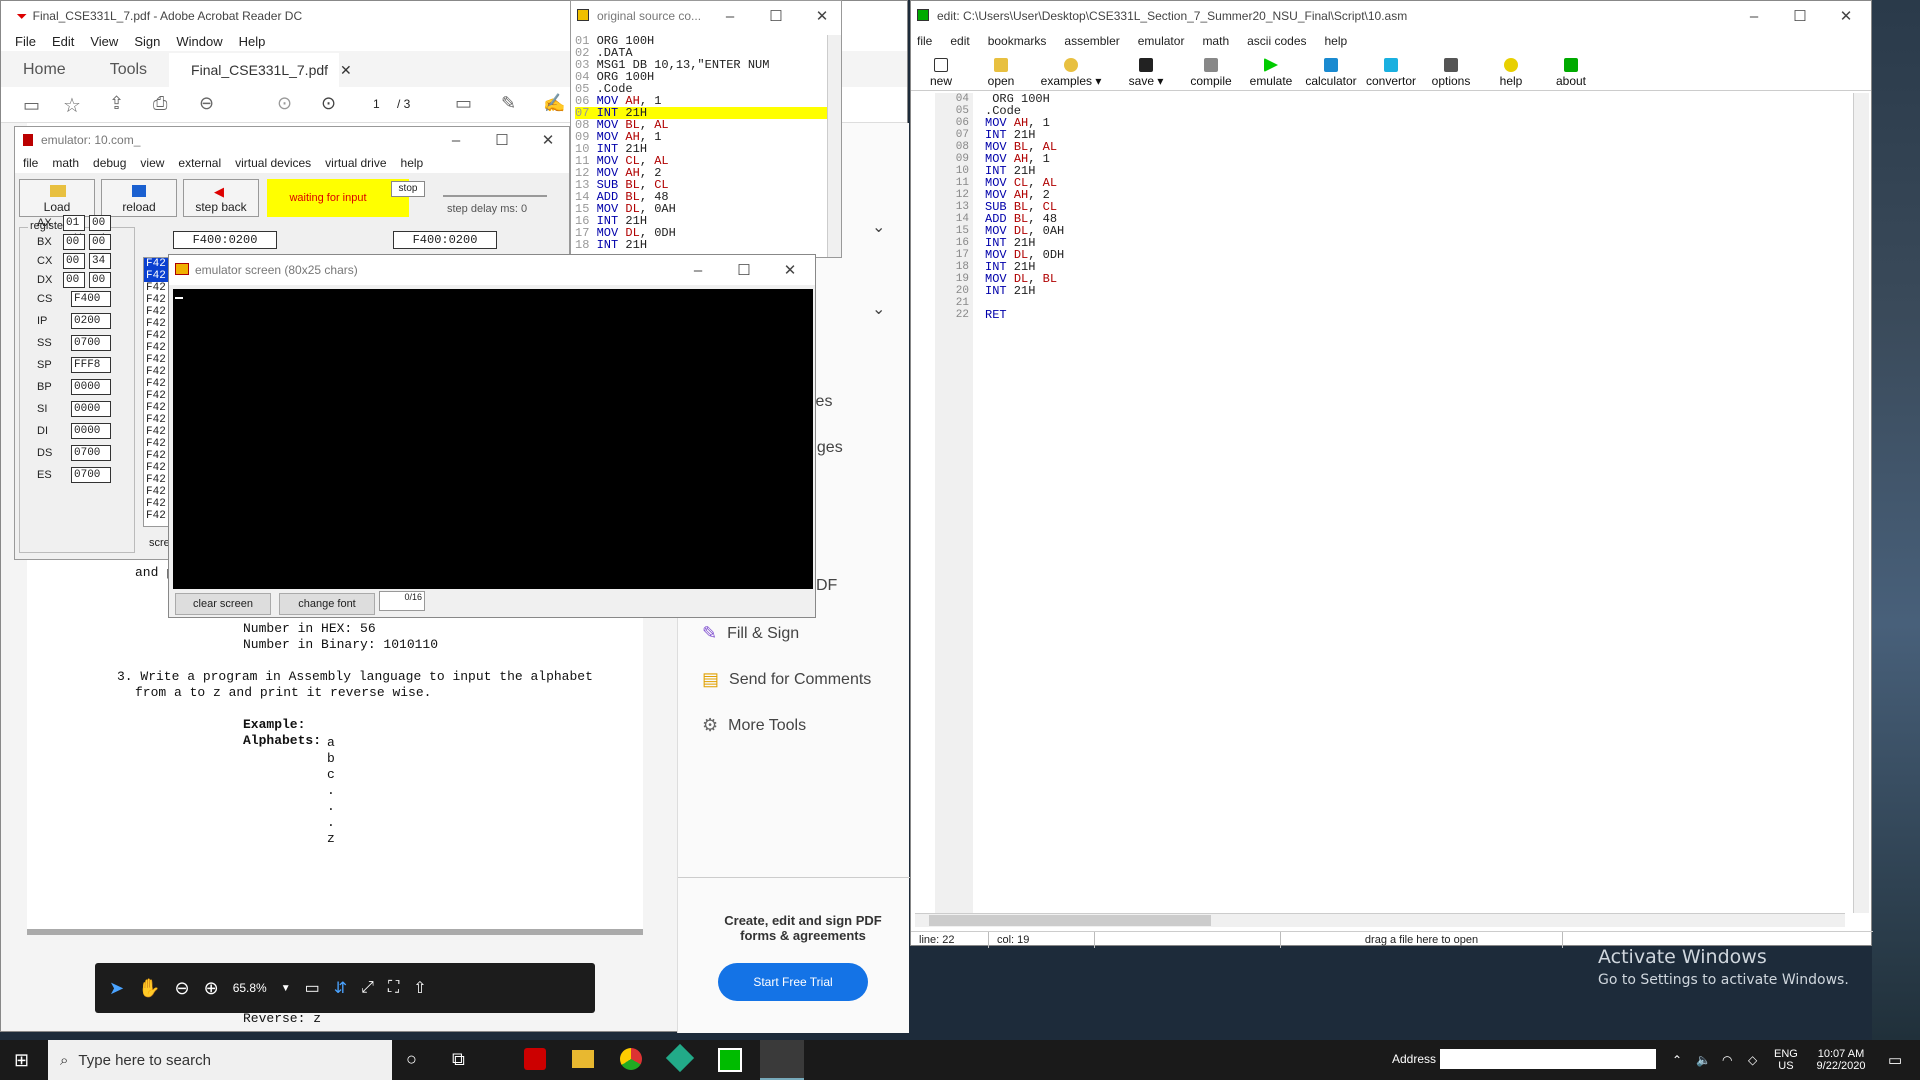 The width and height of the screenshot is (1920, 1080). What do you see at coordinates (91, 321) in the screenshot?
I see `register-value: 0200` at bounding box center [91, 321].